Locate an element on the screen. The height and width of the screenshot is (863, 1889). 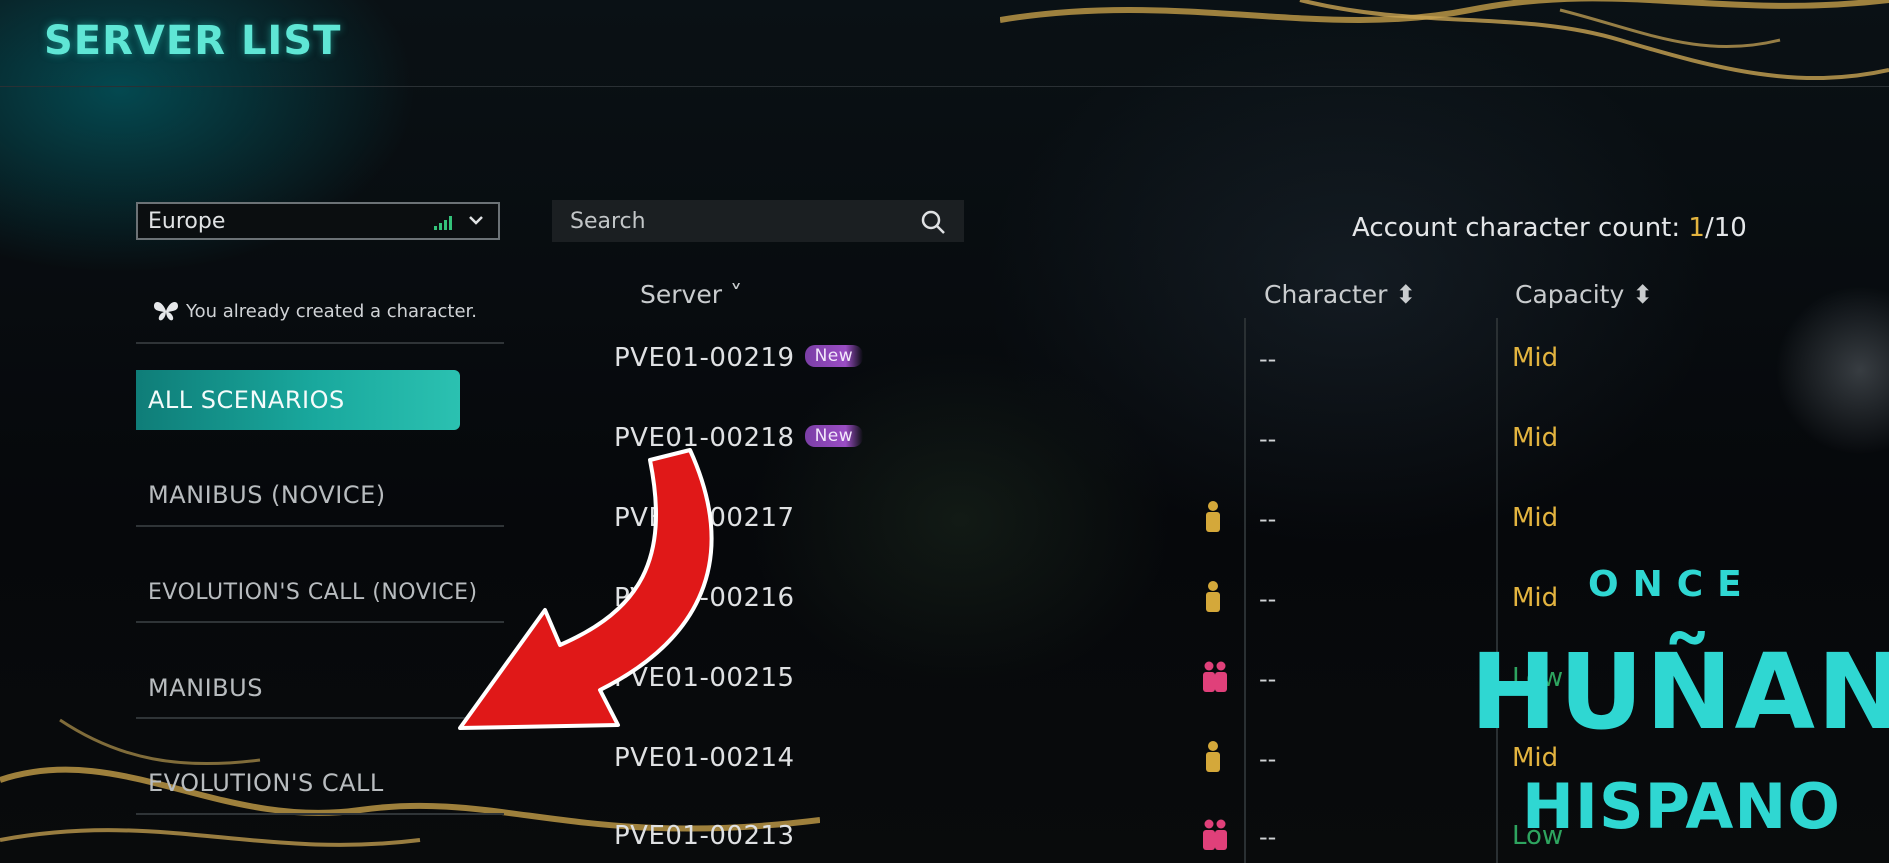
scenario-all: ALL SCENARIOS is located at coordinates (298, 400).